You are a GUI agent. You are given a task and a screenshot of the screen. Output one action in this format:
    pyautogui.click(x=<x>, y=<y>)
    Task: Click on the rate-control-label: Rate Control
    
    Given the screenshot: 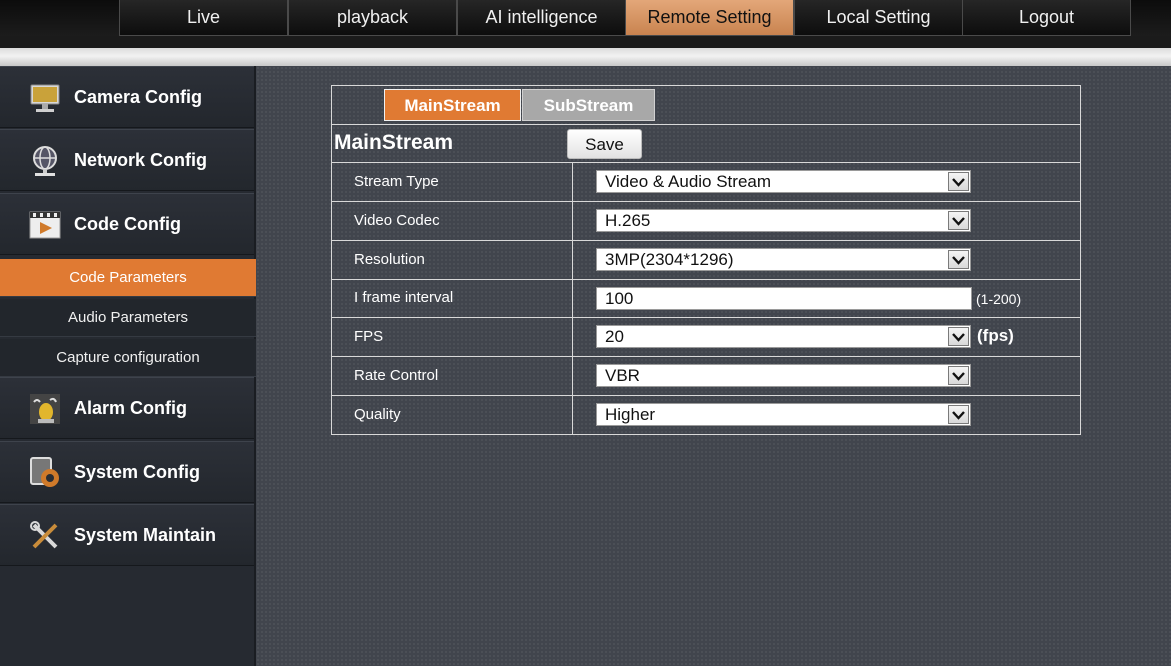 What is the action you would take?
    pyautogui.click(x=396, y=375)
    